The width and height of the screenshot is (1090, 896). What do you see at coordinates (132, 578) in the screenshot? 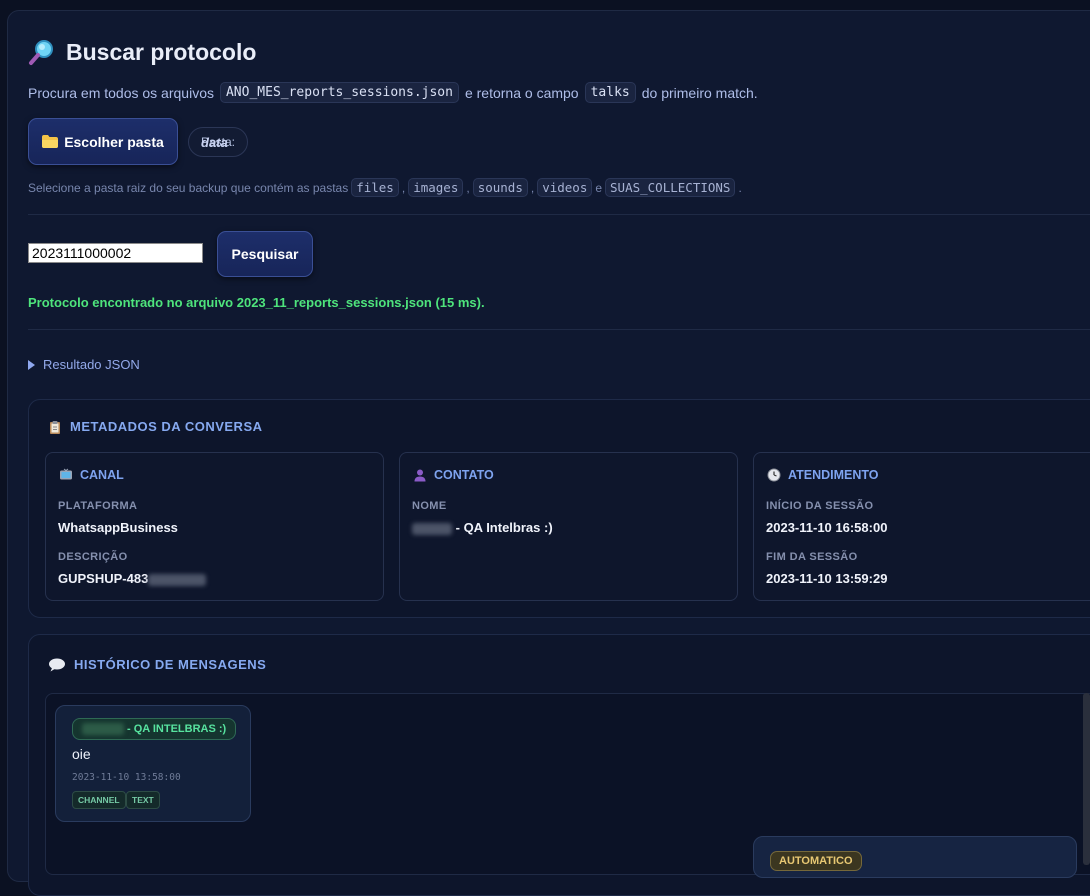
I see `description-value: GUPSHUP-483` at bounding box center [132, 578].